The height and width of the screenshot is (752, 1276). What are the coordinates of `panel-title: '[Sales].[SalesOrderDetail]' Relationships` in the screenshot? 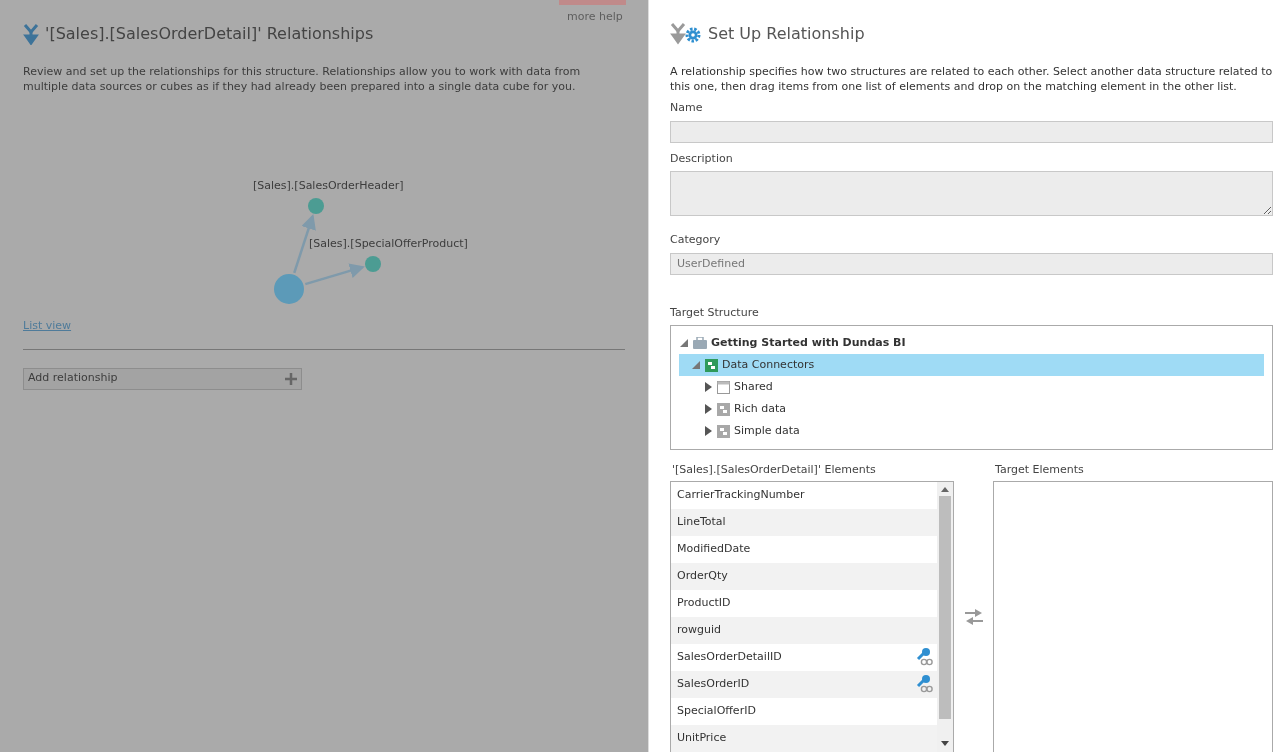 It's located at (209, 34).